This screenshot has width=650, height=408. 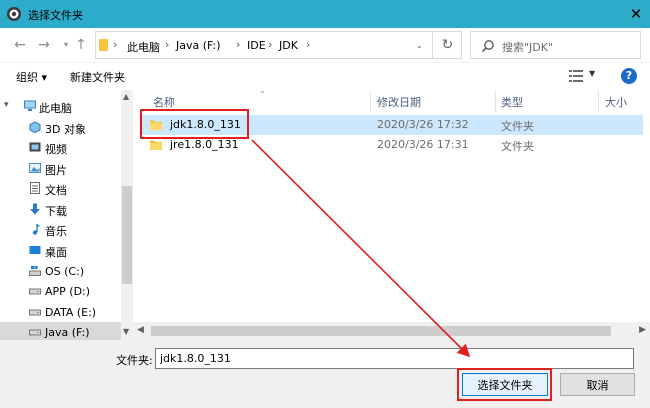 I want to click on scroll-right-arrow-icon: ▶, so click(x=642, y=330).